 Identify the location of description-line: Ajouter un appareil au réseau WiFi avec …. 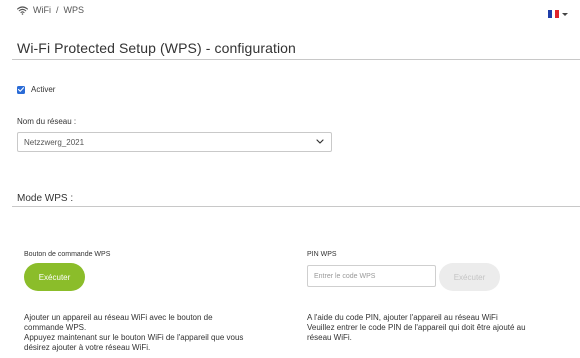
(118, 317).